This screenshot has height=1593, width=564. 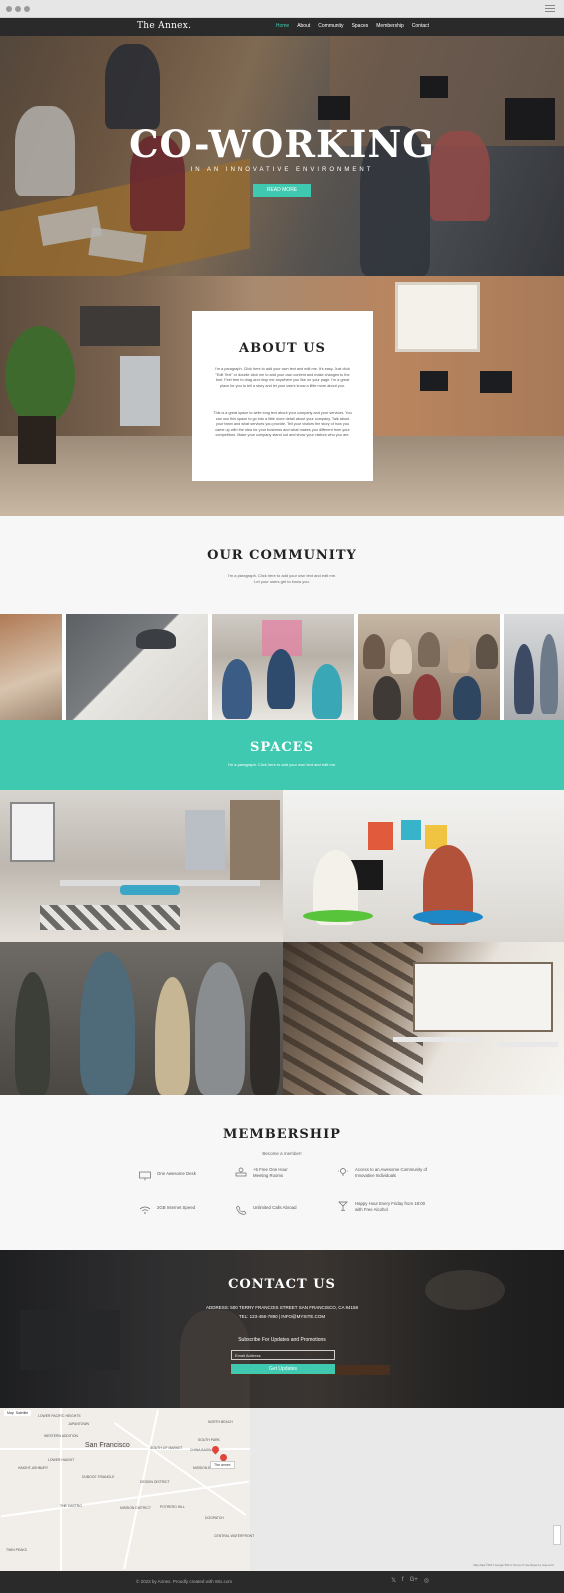 What do you see at coordinates (426, 1580) in the screenshot?
I see `instagram-icon: ◎` at bounding box center [426, 1580].